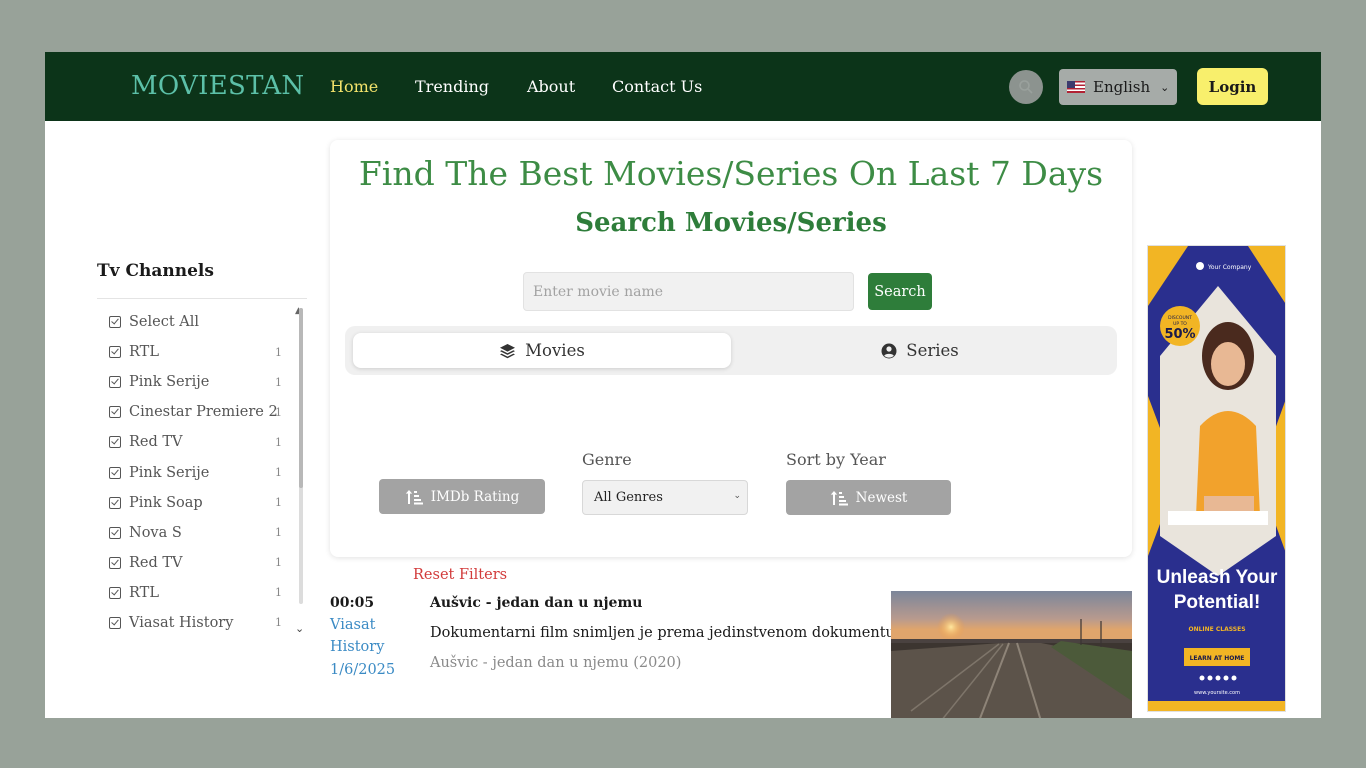  I want to click on channel-item: Cinestar Premiere 2 1, so click(195, 412).